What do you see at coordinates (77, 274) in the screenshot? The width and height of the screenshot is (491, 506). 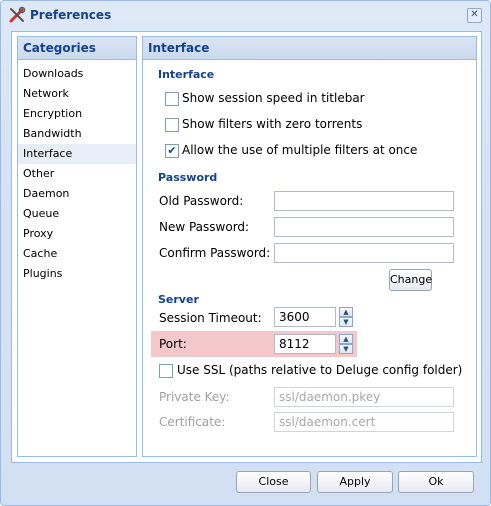 I see `category-plugins: Plugins` at bounding box center [77, 274].